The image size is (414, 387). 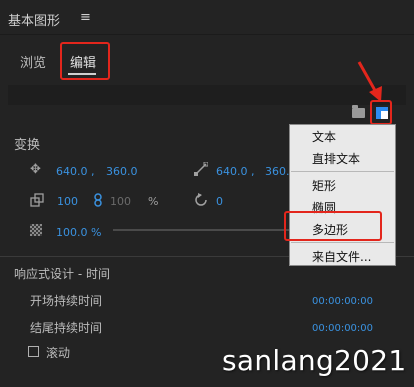 What do you see at coordinates (207, 95) in the screenshot?
I see `layer-list` at bounding box center [207, 95].